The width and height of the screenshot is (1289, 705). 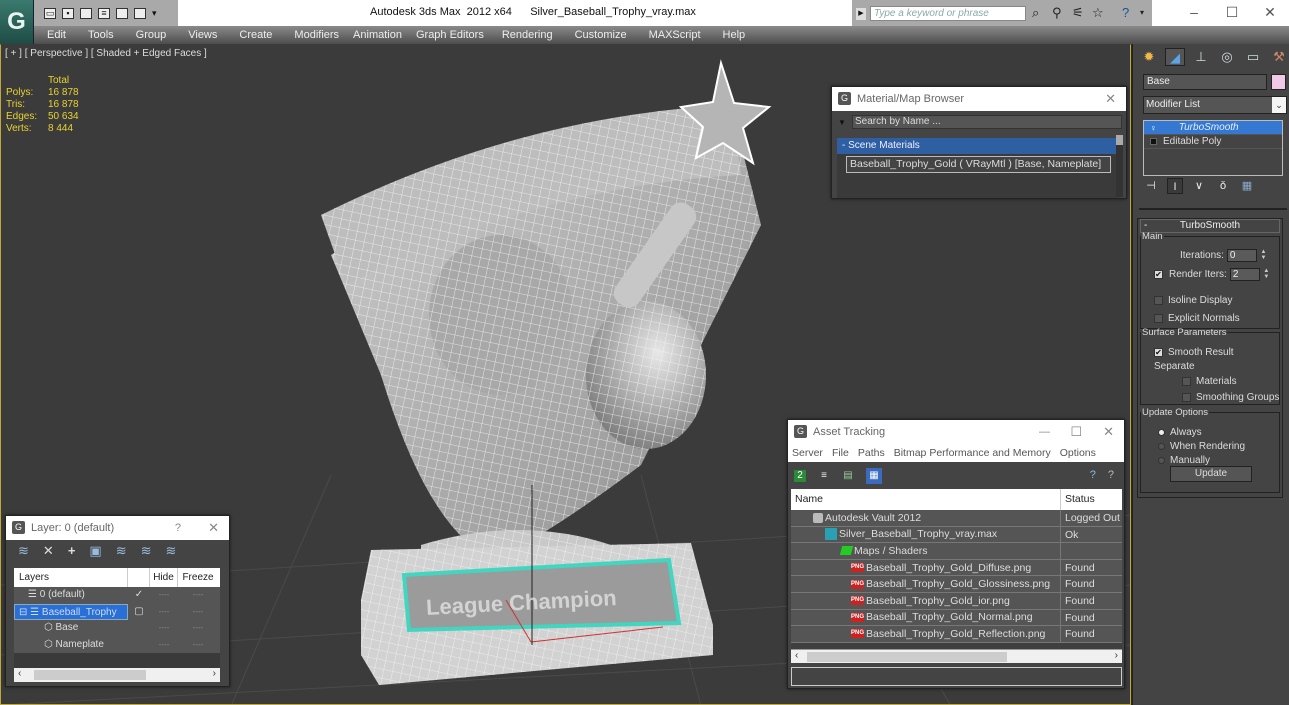 I want to click on current-layer-check: ▢, so click(x=139, y=612).